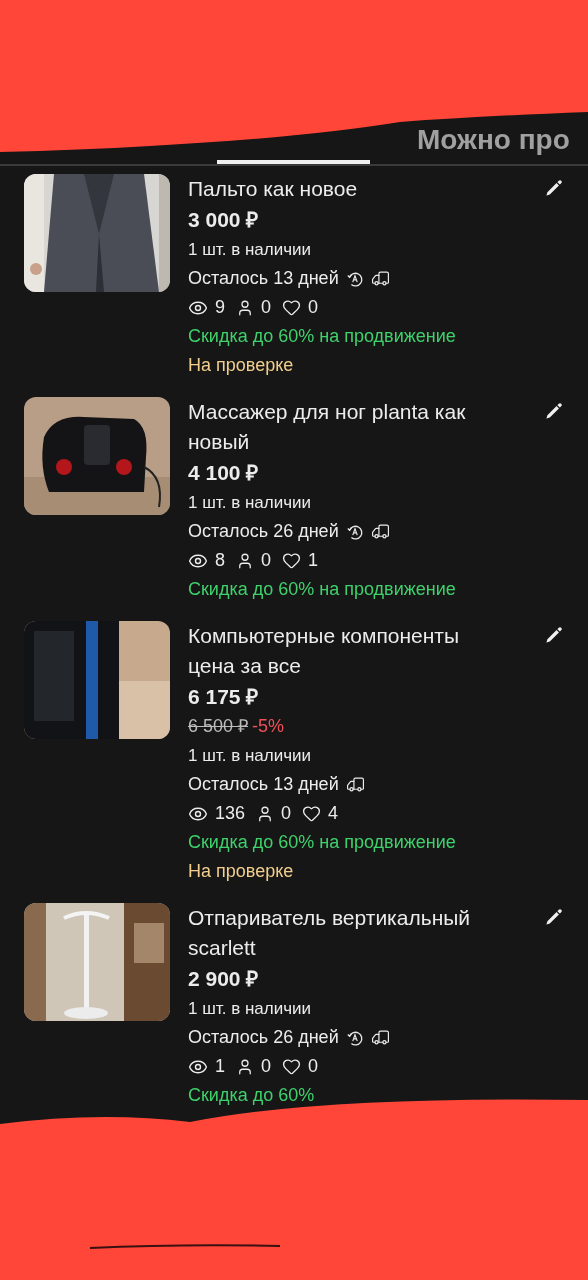 This screenshot has height=1280, width=588. What do you see at coordinates (347, 933) in the screenshot?
I see `listing-title: Отпариватель вертикальный scarlett` at bounding box center [347, 933].